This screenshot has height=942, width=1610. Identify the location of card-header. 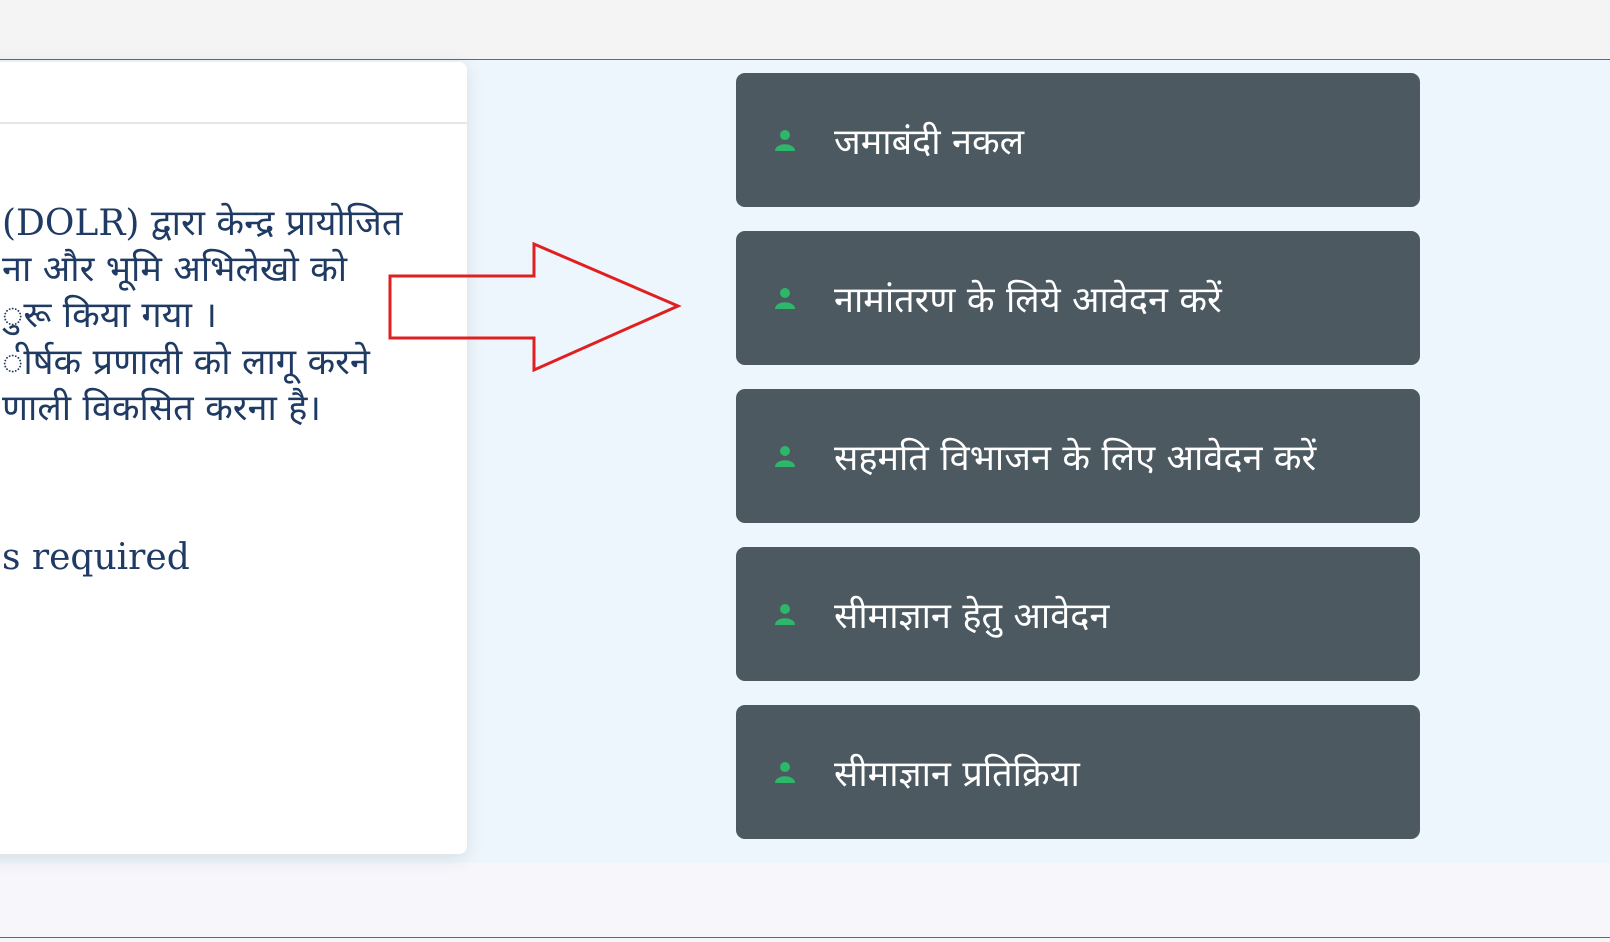
(233, 93).